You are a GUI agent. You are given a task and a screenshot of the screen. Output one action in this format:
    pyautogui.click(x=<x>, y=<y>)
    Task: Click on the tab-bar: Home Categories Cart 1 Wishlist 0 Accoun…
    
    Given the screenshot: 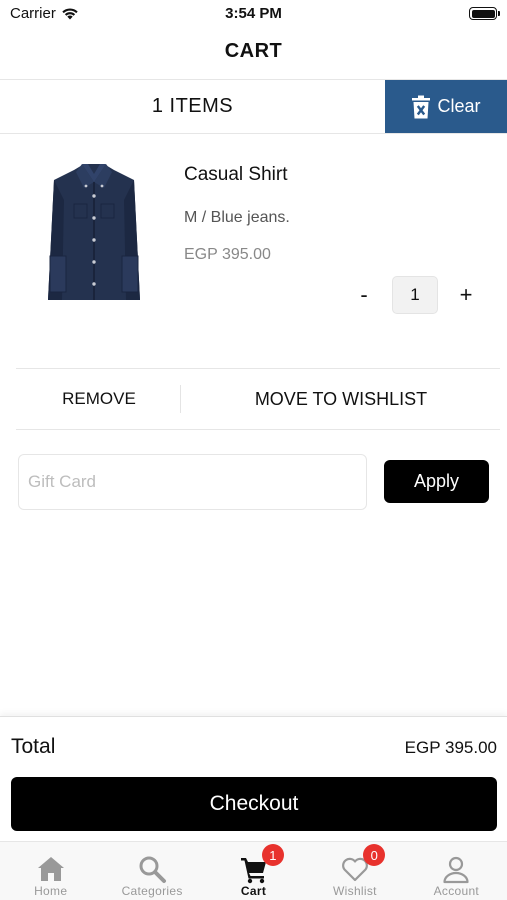 What is the action you would take?
    pyautogui.click(x=253, y=870)
    